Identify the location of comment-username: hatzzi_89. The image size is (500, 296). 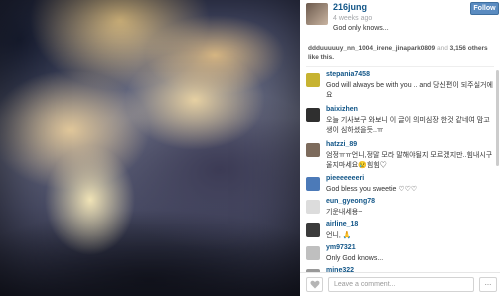
(341, 144).